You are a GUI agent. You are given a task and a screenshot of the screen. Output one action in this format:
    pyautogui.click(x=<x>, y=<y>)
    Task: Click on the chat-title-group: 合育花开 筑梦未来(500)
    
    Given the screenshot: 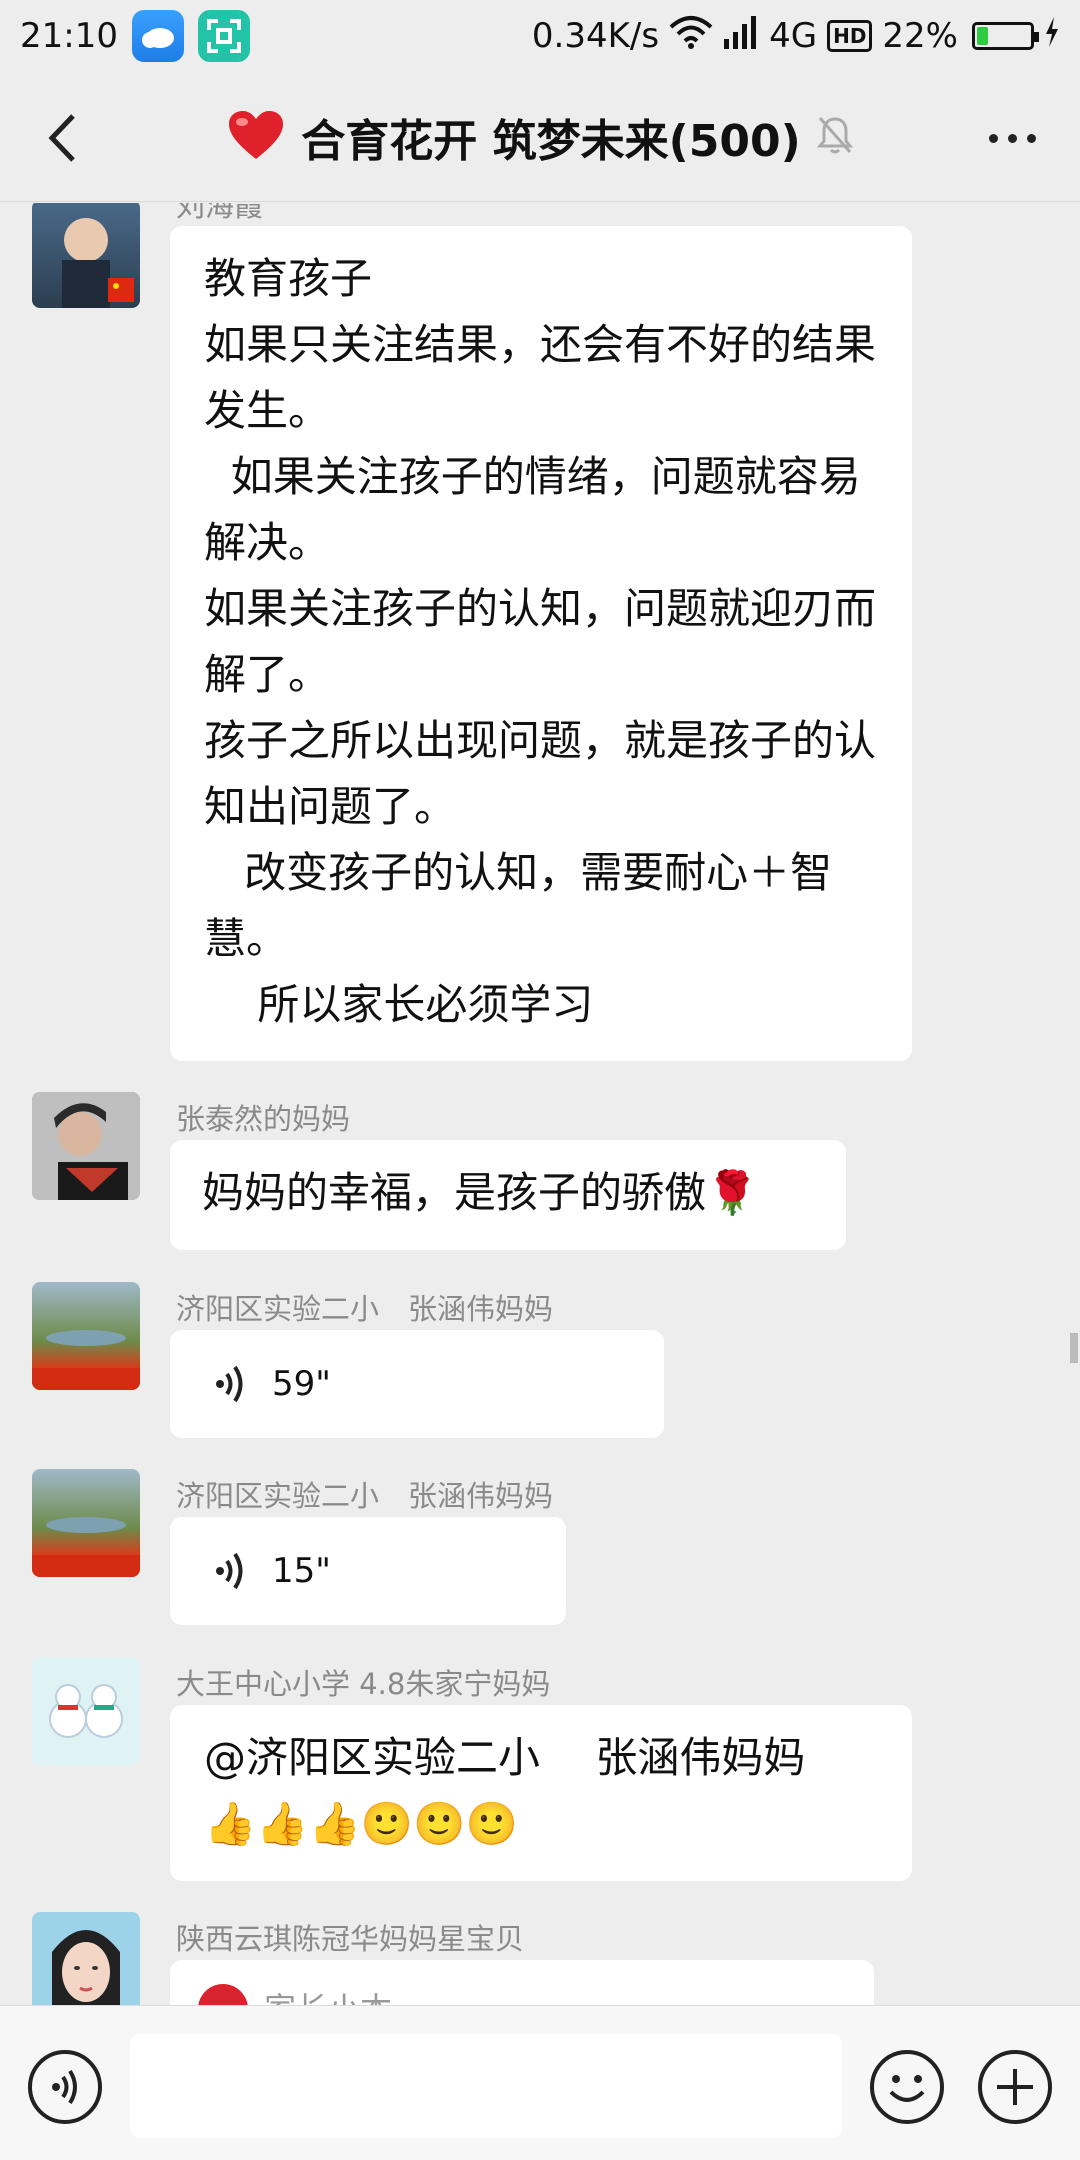 What is the action you would take?
    pyautogui.click(x=540, y=137)
    